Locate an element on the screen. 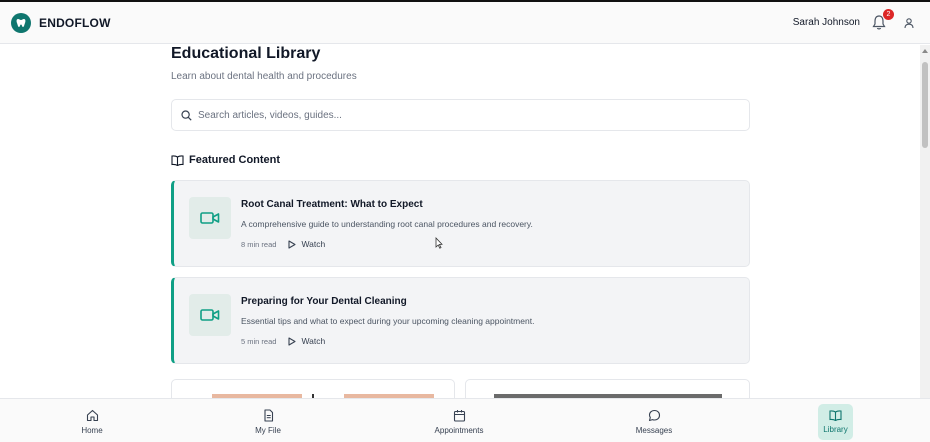 The image size is (930, 442). read-time: 8 min read is located at coordinates (259, 244).